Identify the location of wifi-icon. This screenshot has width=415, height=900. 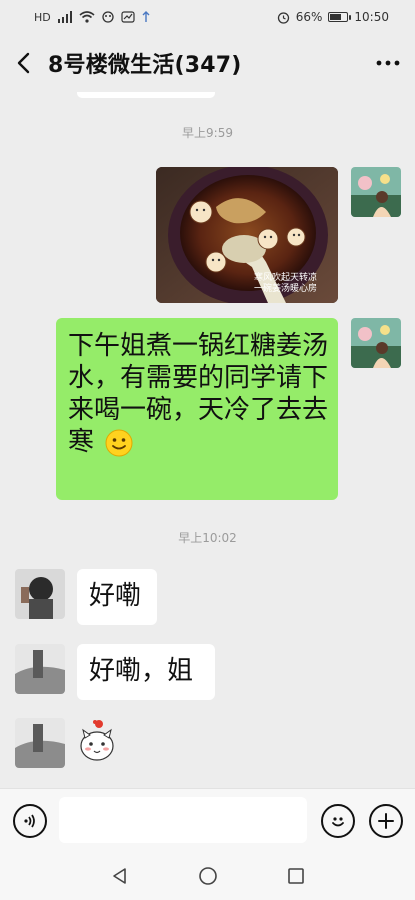
(87, 17).